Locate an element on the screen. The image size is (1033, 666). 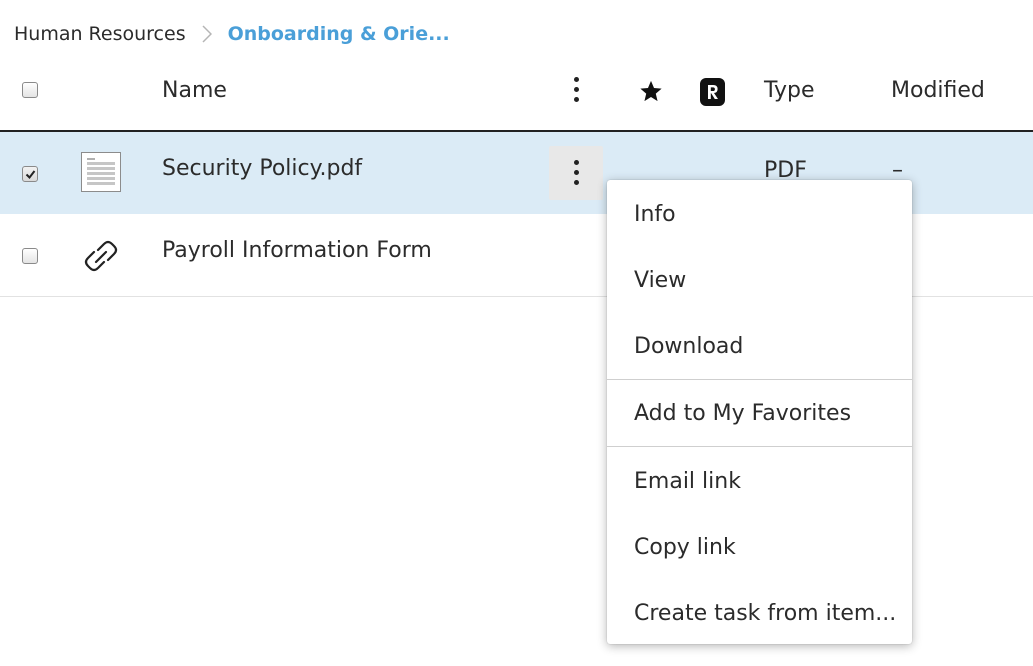
select-all-checkbox is located at coordinates (30, 90).